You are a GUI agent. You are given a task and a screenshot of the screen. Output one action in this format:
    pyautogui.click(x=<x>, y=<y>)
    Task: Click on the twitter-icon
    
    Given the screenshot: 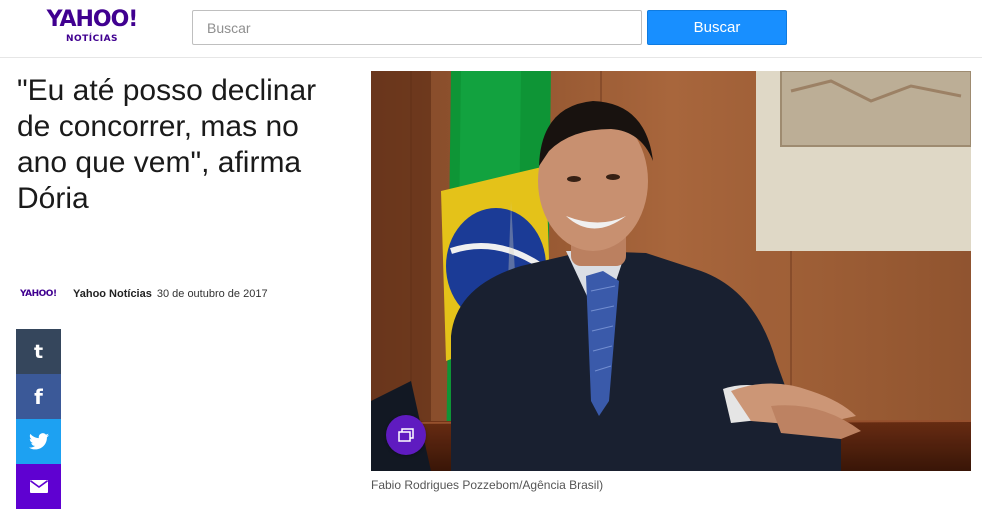 What is the action you would take?
    pyautogui.click(x=38, y=441)
    